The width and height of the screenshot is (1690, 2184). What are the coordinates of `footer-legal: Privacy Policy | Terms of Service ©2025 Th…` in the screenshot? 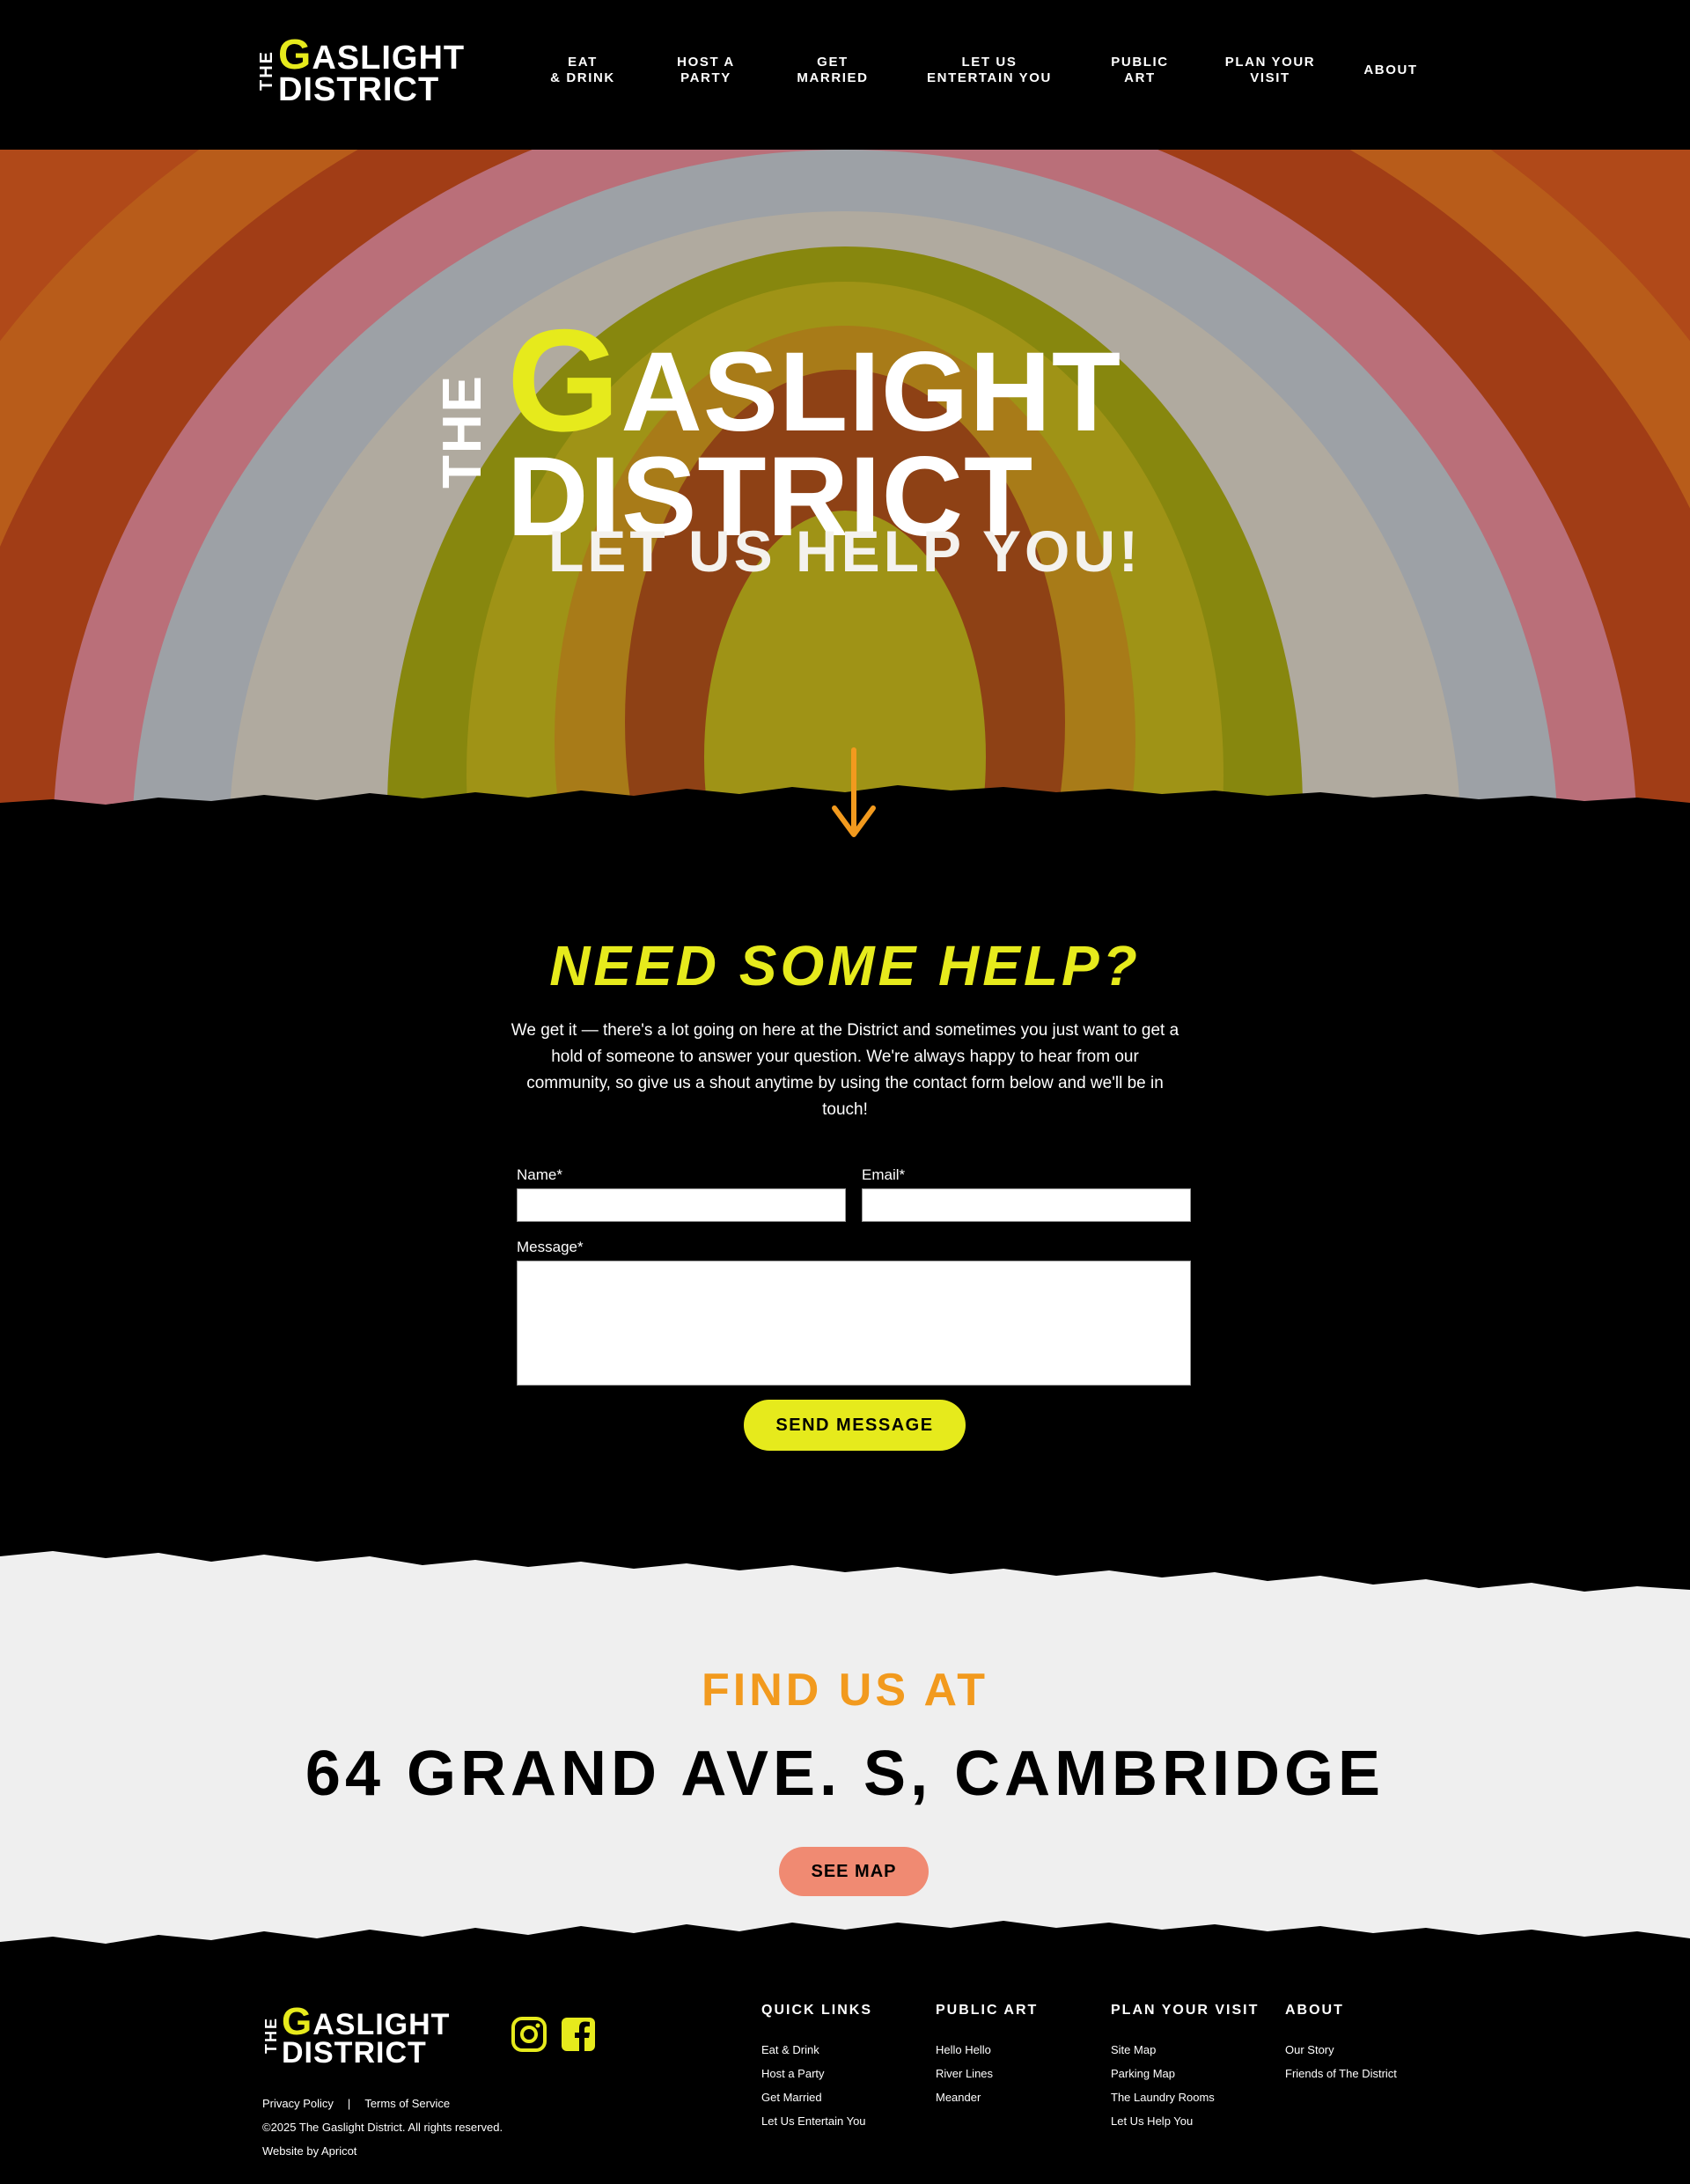 It's located at (382, 2130).